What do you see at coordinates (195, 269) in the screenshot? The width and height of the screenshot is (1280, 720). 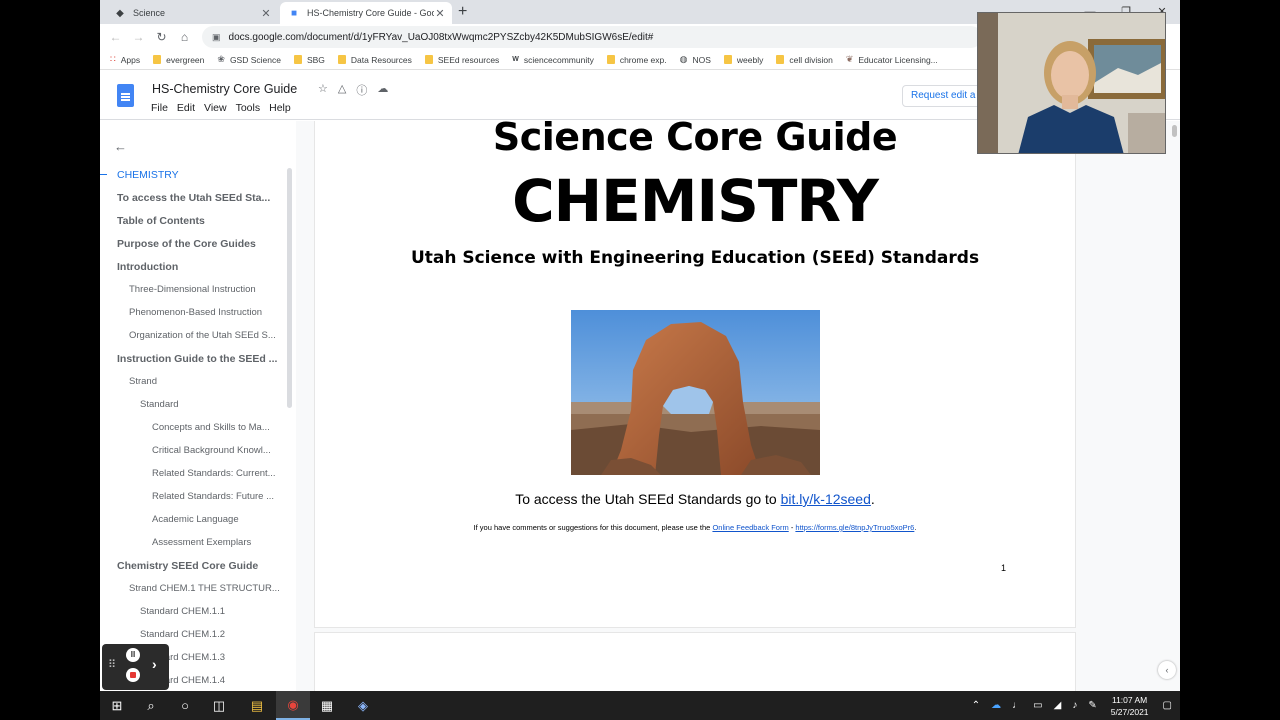 I see `outline-item: Introduction` at bounding box center [195, 269].